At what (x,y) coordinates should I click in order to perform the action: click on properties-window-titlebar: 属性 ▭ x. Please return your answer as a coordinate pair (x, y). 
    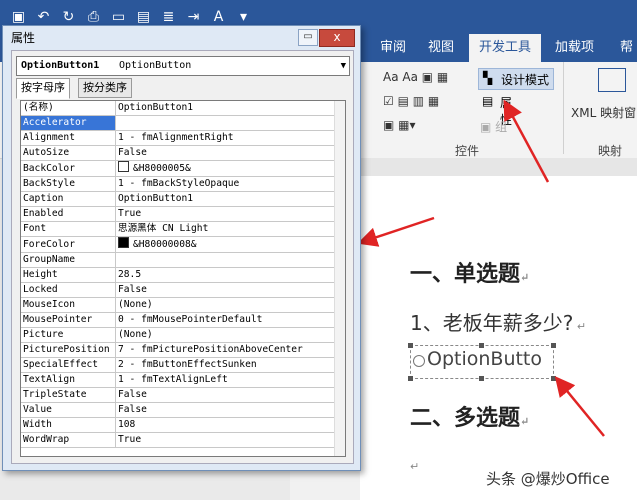
    Looking at the image, I should click on (181, 37).